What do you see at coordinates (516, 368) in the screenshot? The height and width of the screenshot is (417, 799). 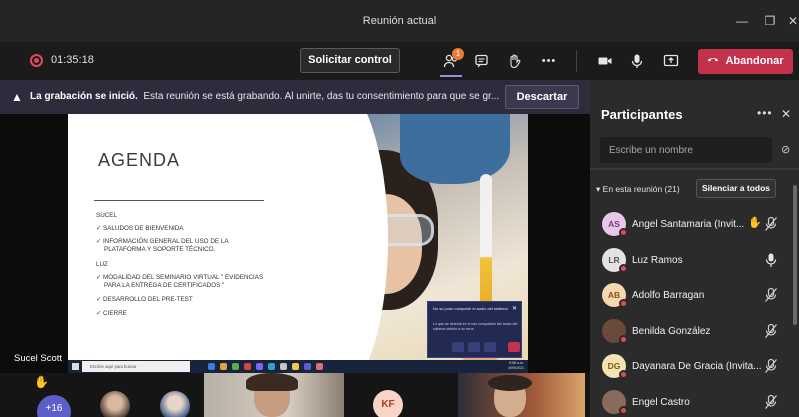 I see `taskbar-date: 4/09/2021` at bounding box center [516, 368].